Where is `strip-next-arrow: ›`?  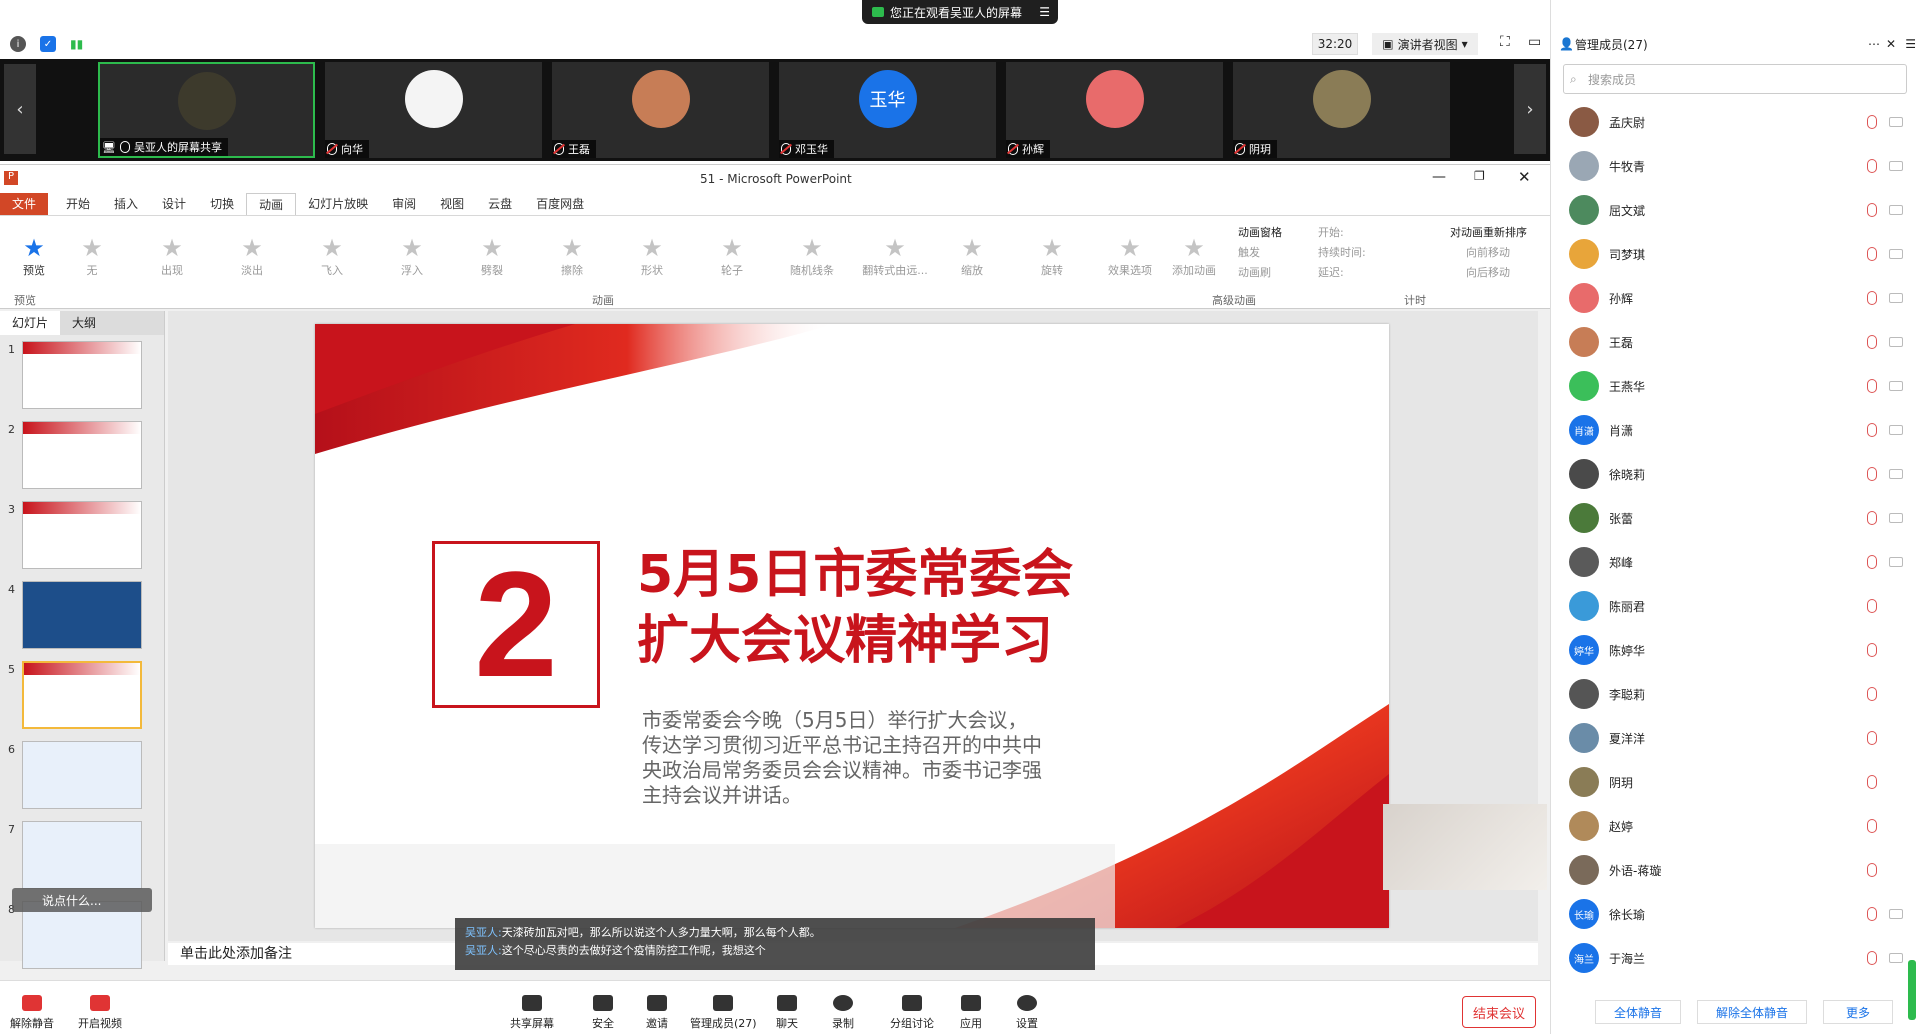 strip-next-arrow: › is located at coordinates (1530, 109).